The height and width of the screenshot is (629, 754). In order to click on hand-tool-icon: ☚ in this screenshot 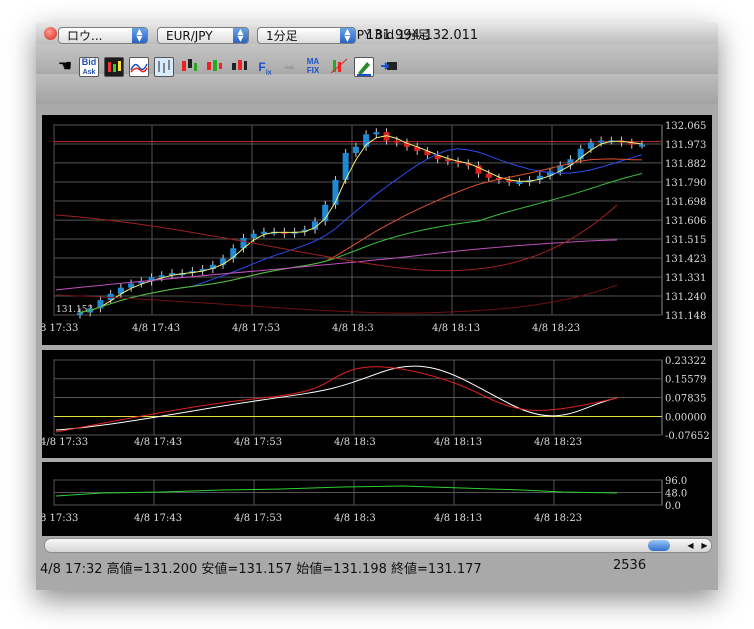, I will do `click(65, 67)`.